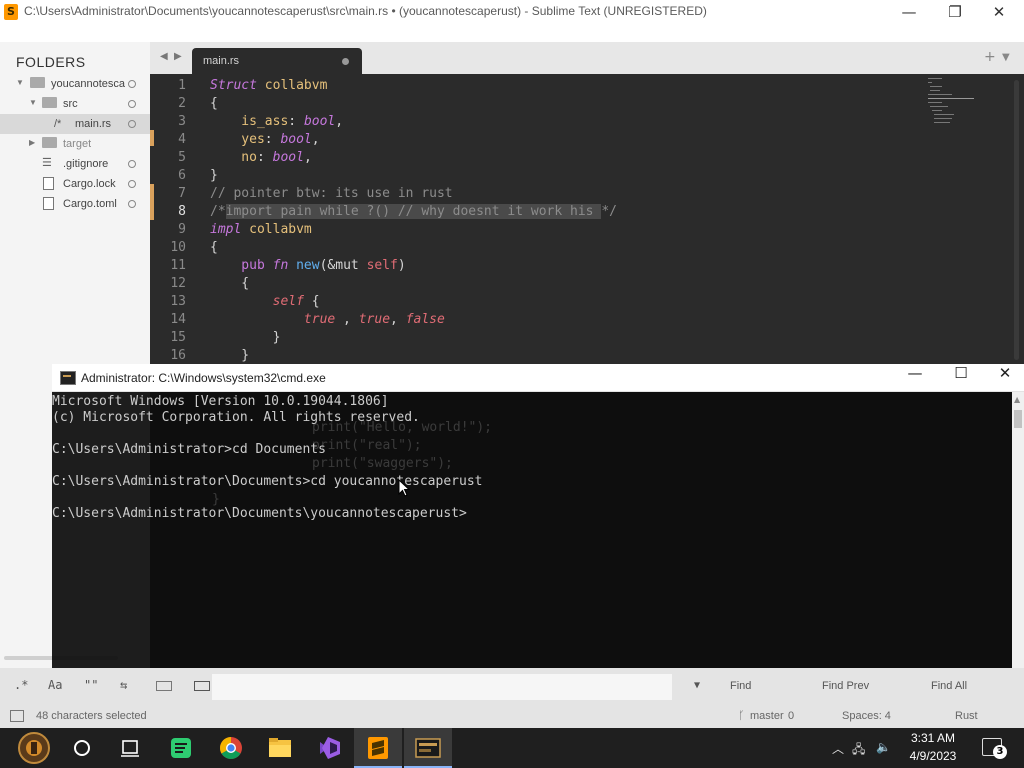 The image size is (1024, 768). What do you see at coordinates (75, 144) in the screenshot?
I see `tree-item-target: ▶ target` at bounding box center [75, 144].